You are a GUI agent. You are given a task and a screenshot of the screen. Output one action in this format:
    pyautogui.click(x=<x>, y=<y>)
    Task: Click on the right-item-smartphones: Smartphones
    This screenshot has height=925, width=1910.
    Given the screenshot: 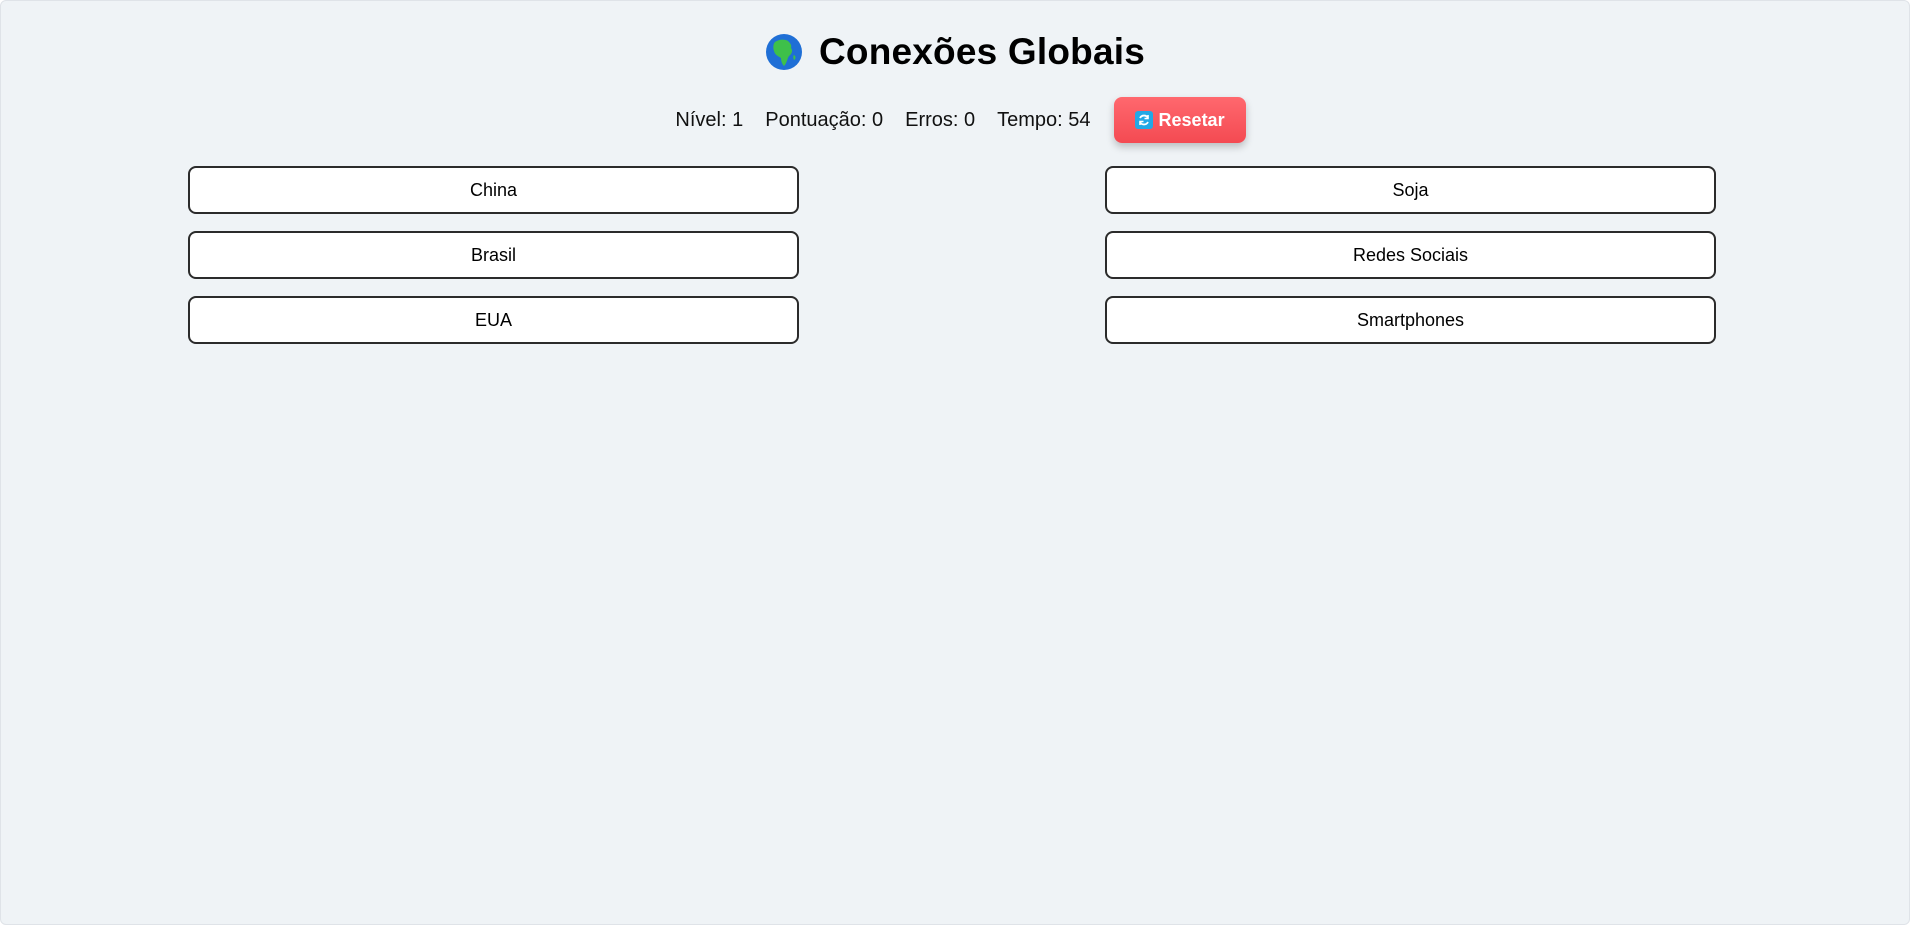 What is the action you would take?
    pyautogui.click(x=1410, y=320)
    